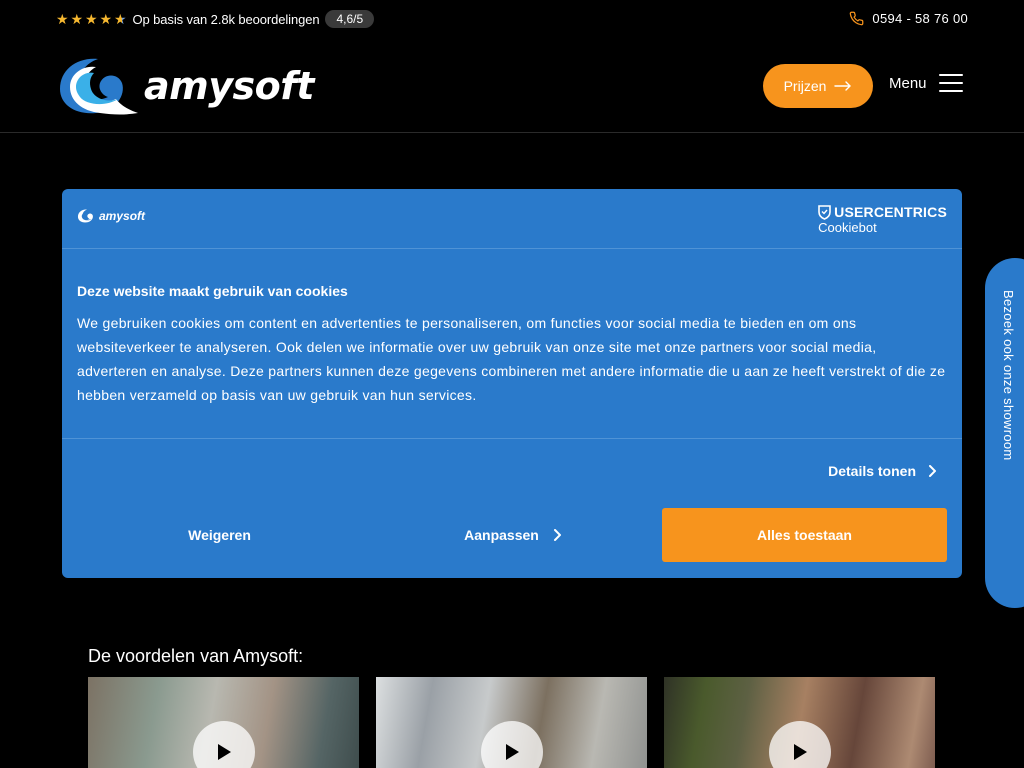 The height and width of the screenshot is (768, 1024). What do you see at coordinates (212, 291) in the screenshot?
I see `cookie-dialog-title: Deze website maakt gebruik van cookies` at bounding box center [212, 291].